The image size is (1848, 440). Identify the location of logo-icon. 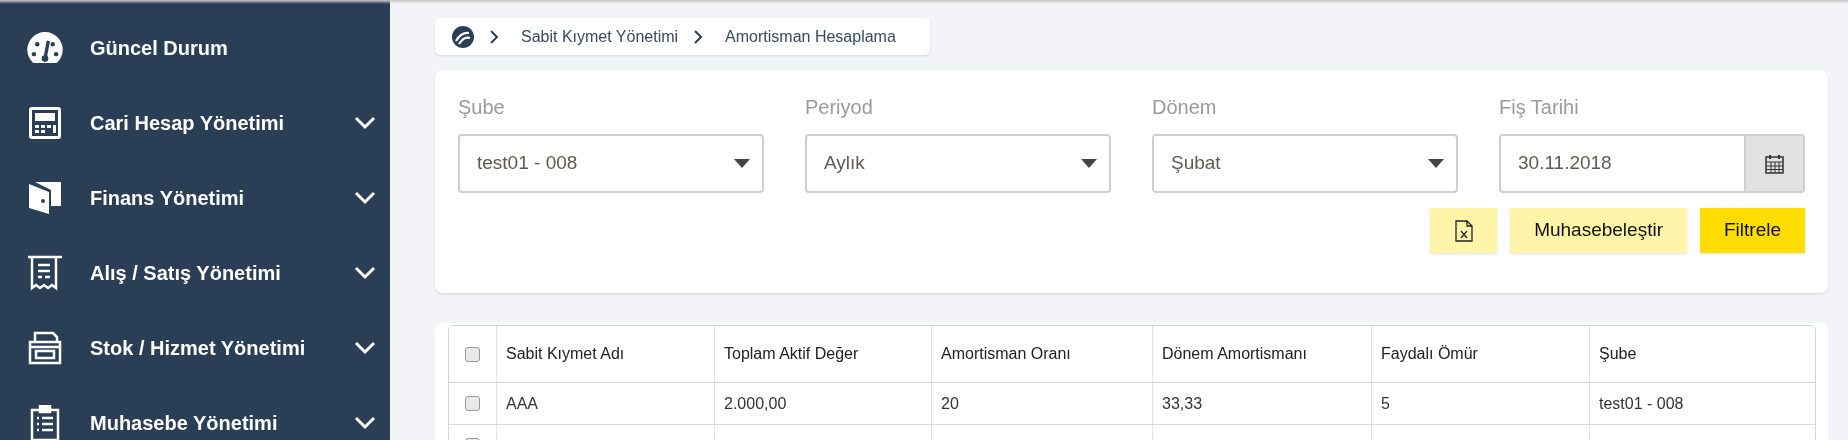
(463, 36).